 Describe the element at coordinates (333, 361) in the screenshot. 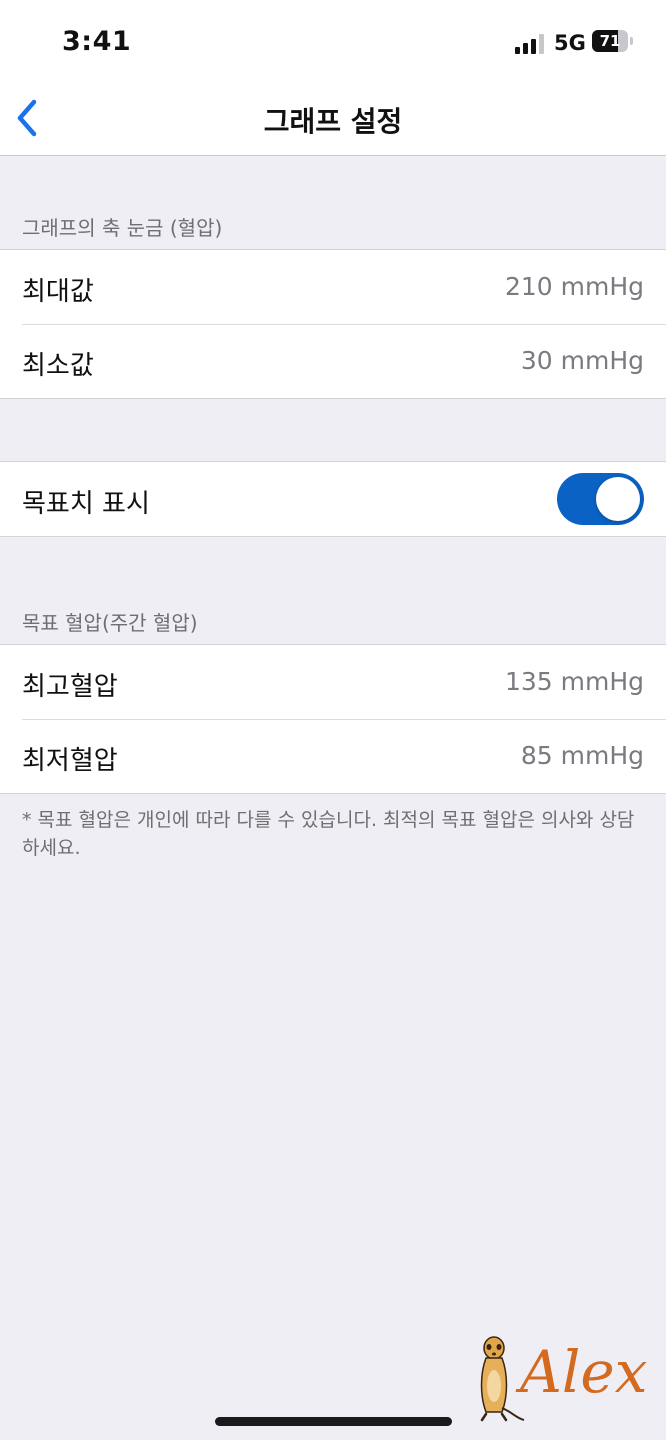

I see `row-min-value: 최소값 30 mmHg` at that location.